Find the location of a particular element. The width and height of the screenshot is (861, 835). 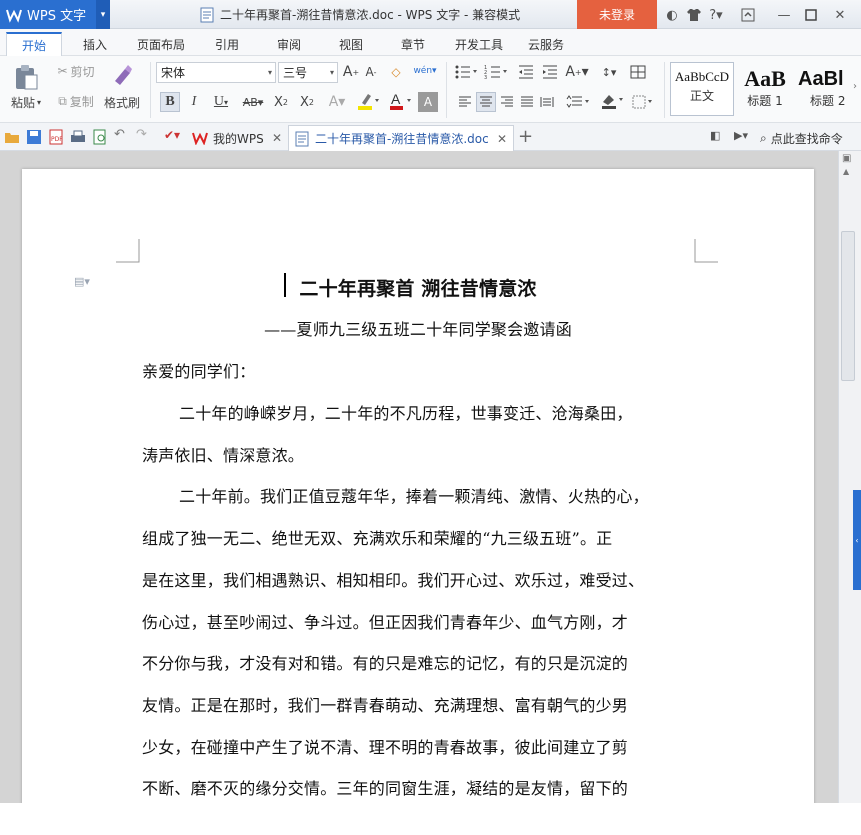

cut-button: ✂ 剪切 is located at coordinates (76, 71).